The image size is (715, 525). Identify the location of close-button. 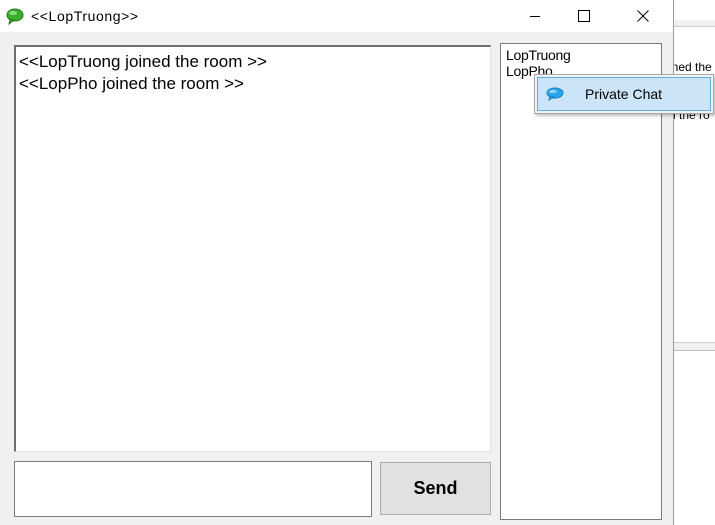
(643, 16).